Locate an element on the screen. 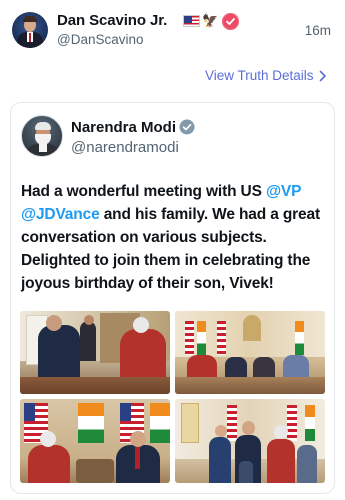 The image size is (345, 500). quoted-author-name: Narendra Modi is located at coordinates (123, 127).